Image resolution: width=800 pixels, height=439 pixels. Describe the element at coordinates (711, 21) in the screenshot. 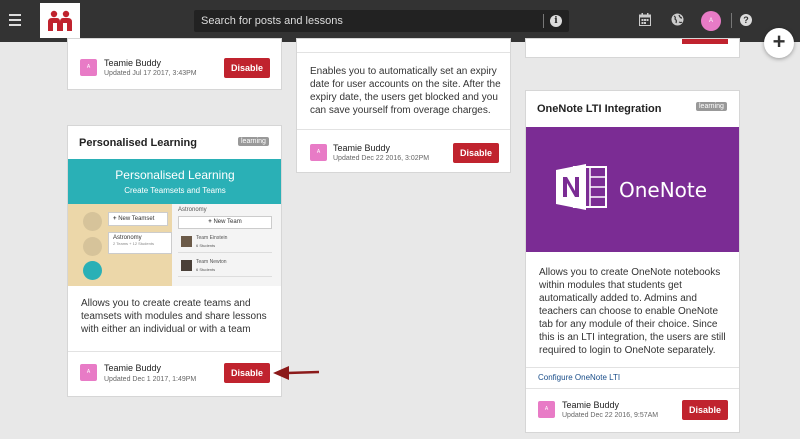

I see `user-avatar: A` at that location.